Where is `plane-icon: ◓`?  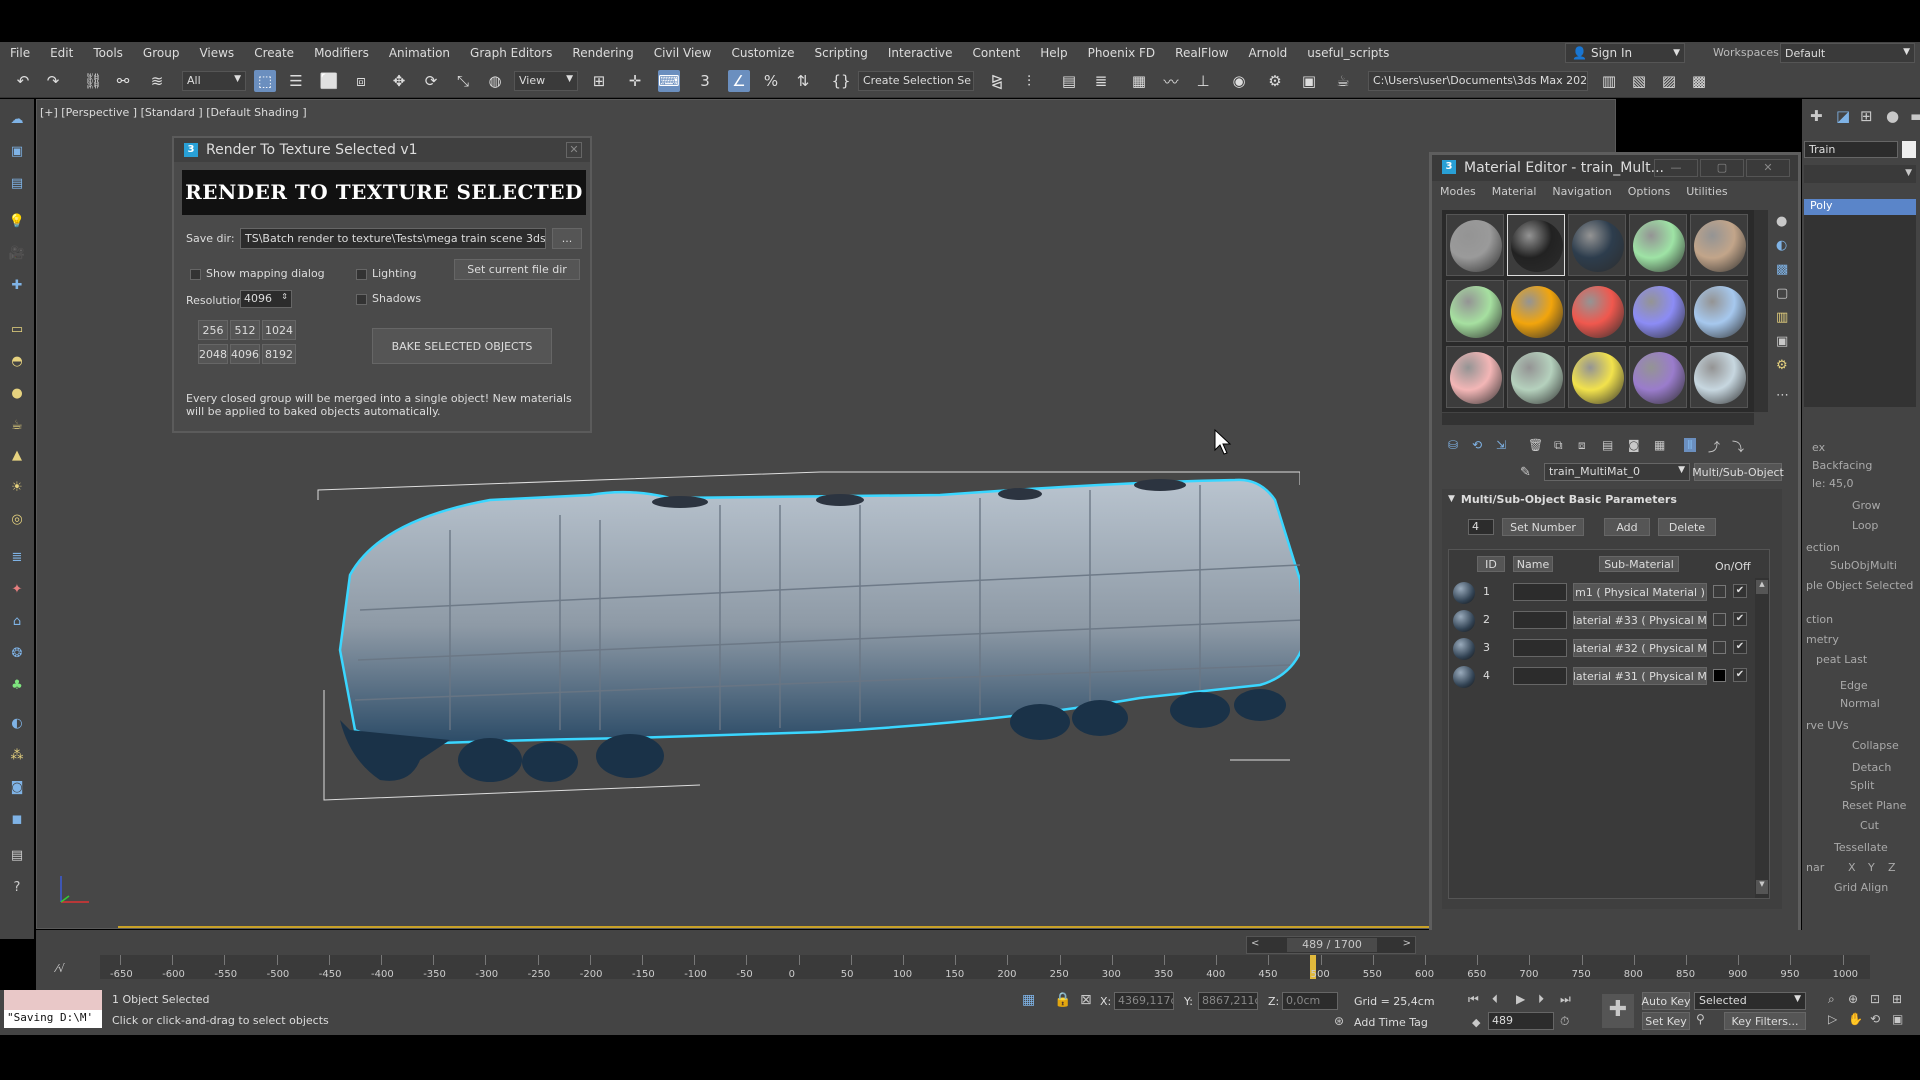 plane-icon: ◓ is located at coordinates (17, 361).